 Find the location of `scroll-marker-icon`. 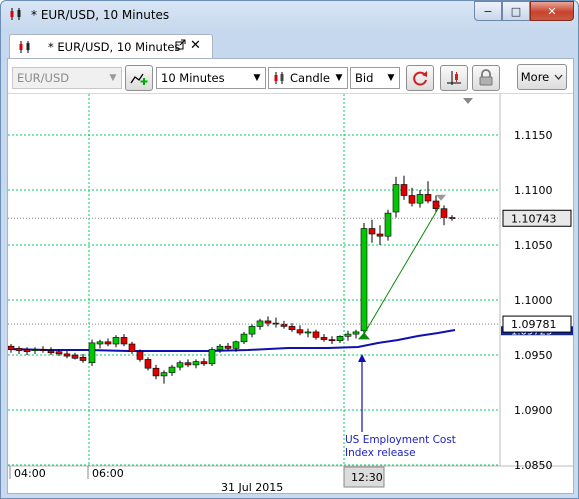

scroll-marker-icon is located at coordinates (468, 101).